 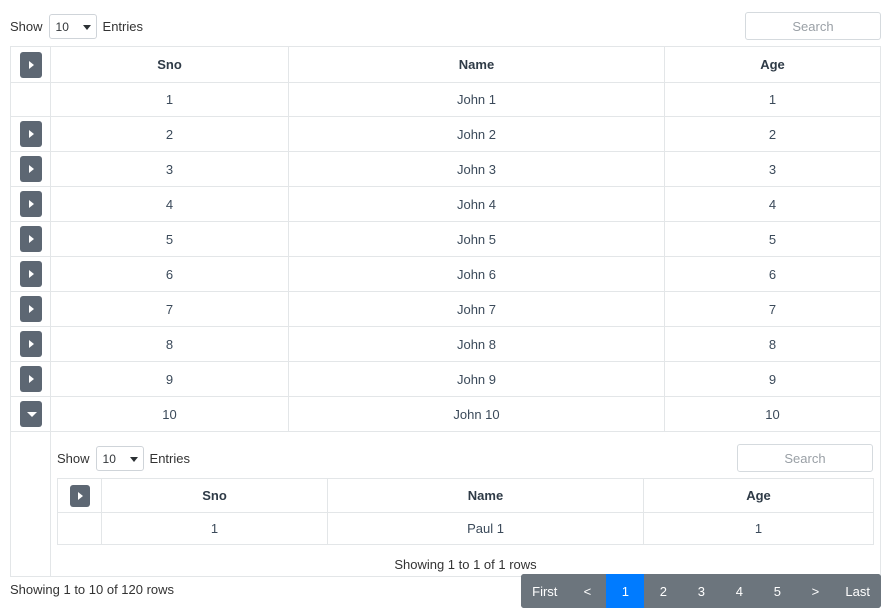 I want to click on page-size-value: 10, so click(x=62, y=26).